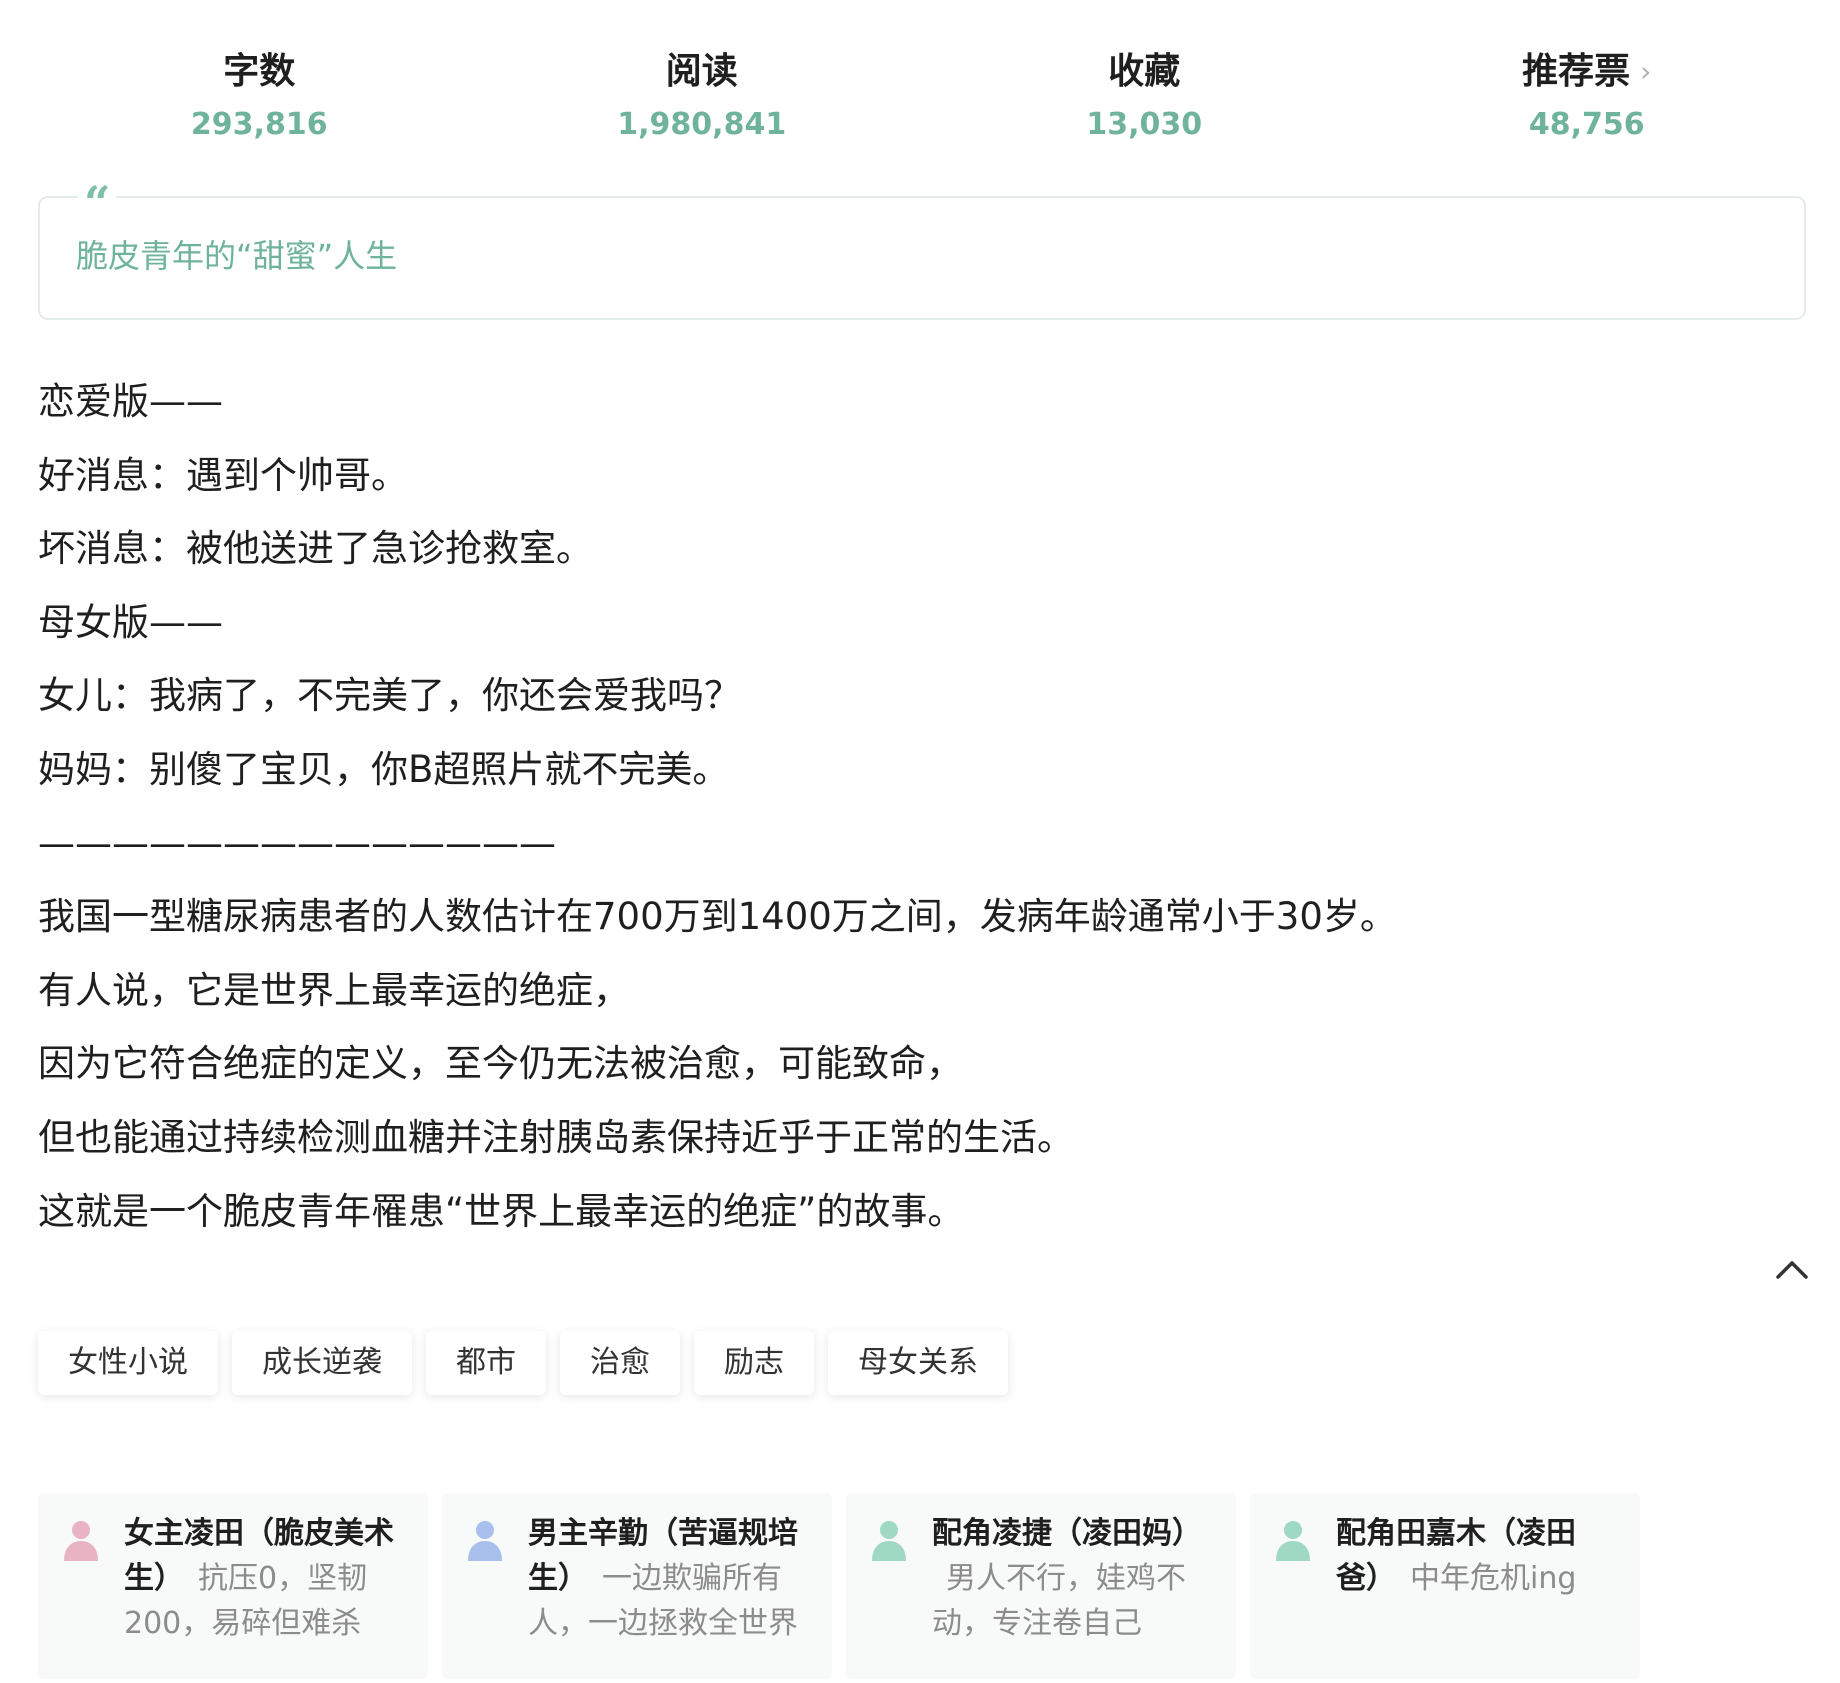  What do you see at coordinates (334, 990) in the screenshot?
I see `synopsis-line: 有人说，它是世界上最幸运的绝症，` at bounding box center [334, 990].